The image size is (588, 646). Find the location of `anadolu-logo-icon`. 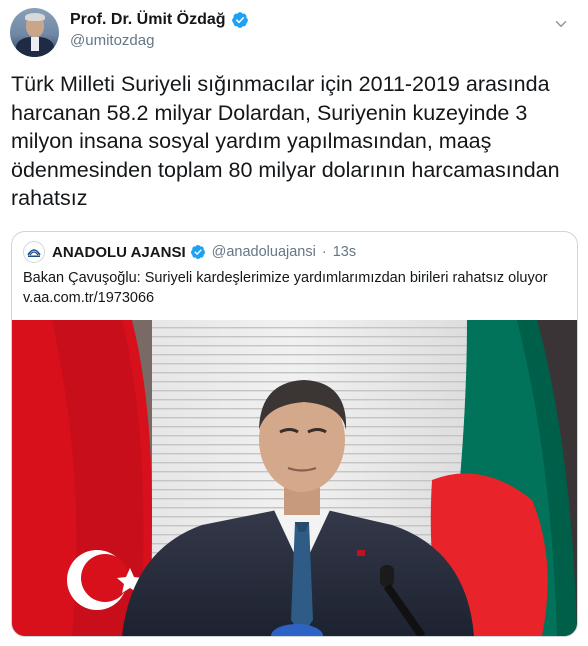

anadolu-logo-icon is located at coordinates (34, 252).